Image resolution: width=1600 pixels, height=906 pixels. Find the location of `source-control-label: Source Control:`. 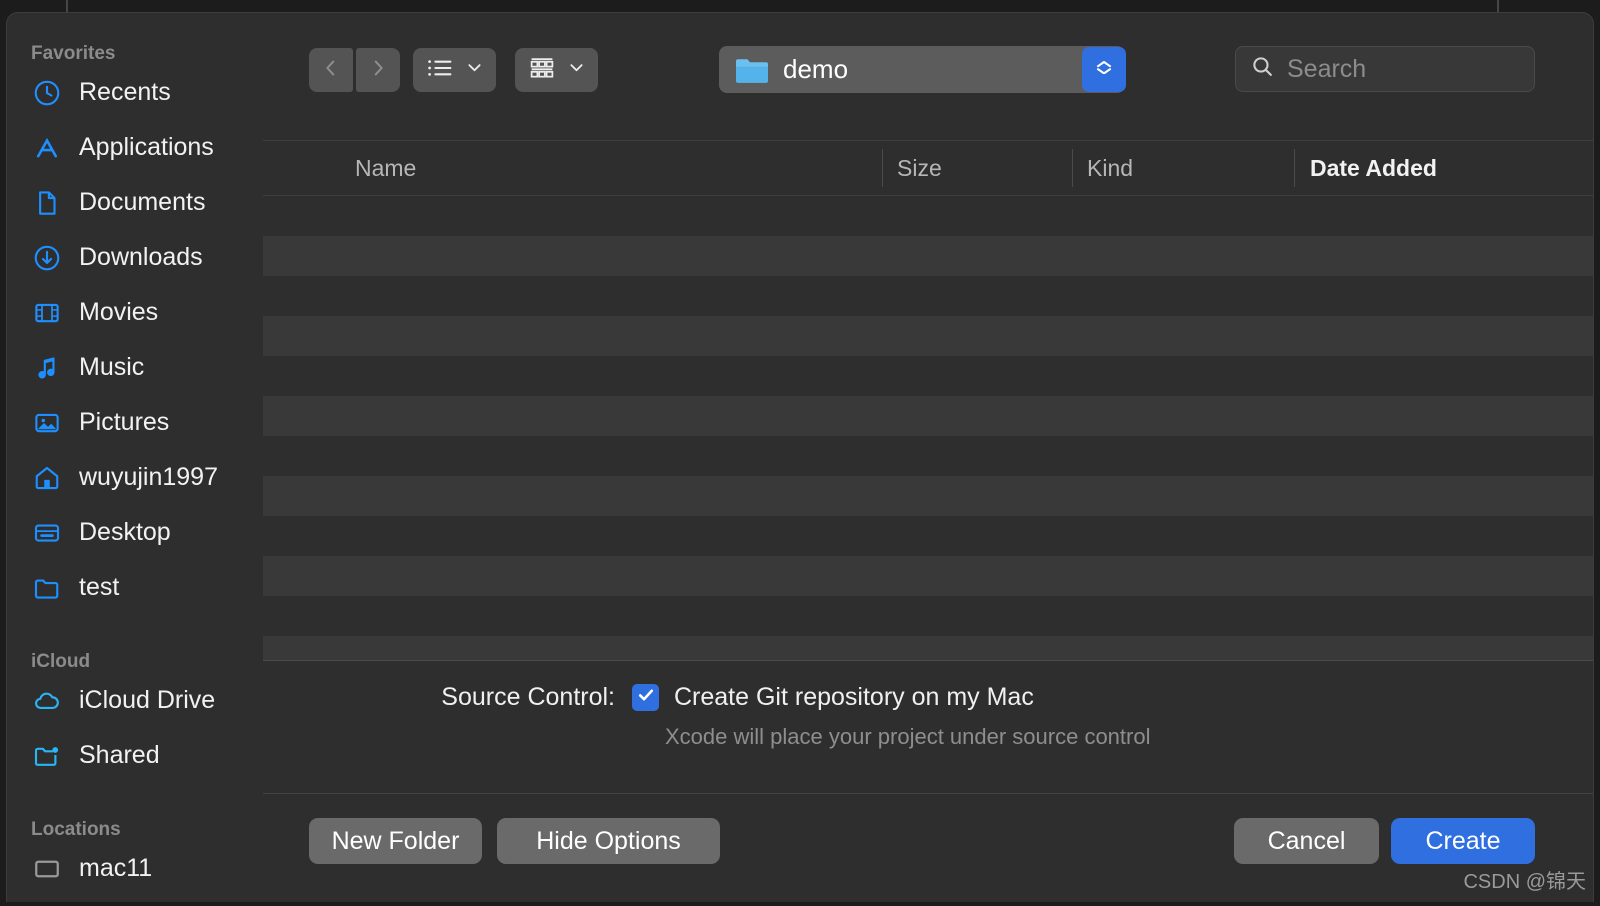

source-control-label: Source Control: is located at coordinates (528, 697).